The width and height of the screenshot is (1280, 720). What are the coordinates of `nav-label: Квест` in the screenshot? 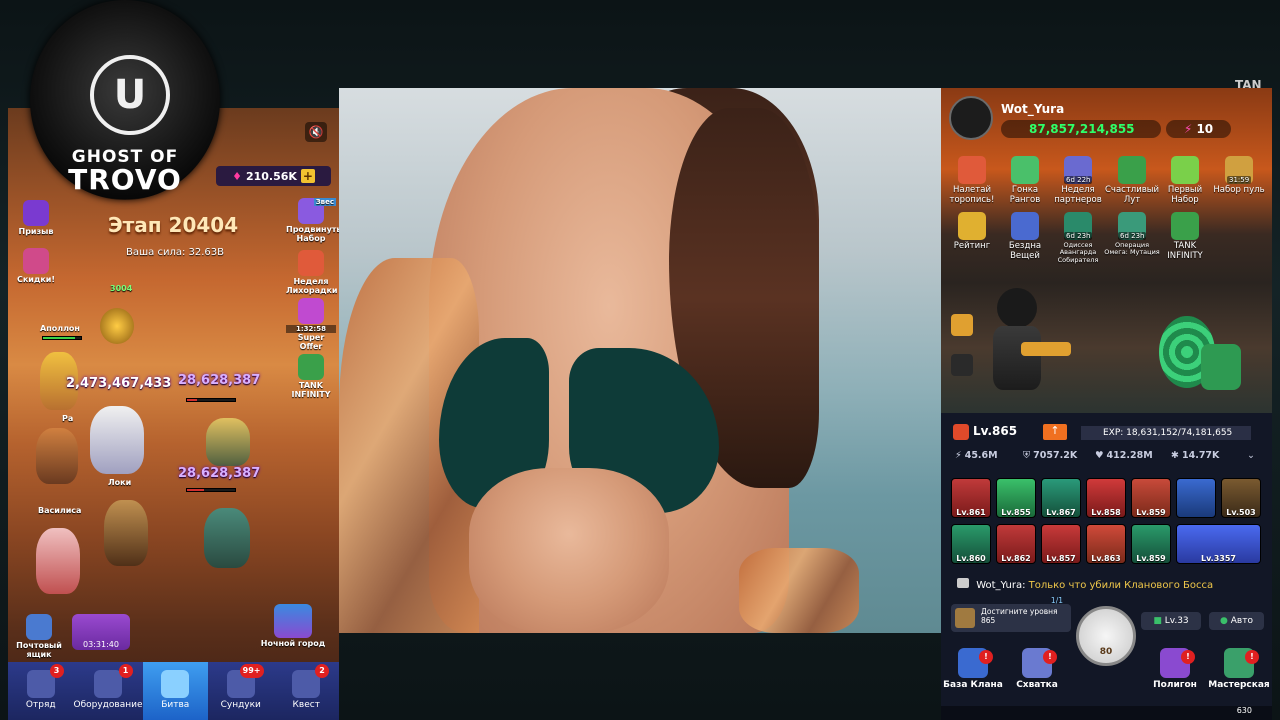 It's located at (306, 705).